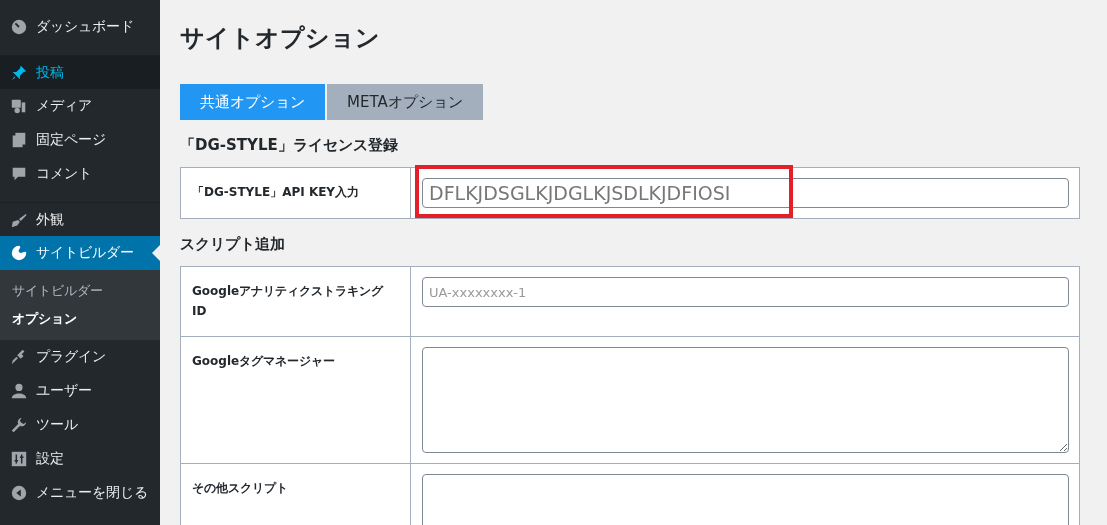 Image resolution: width=1107 pixels, height=525 pixels. What do you see at coordinates (80, 106) in the screenshot?
I see `sidebar-item: メディア` at bounding box center [80, 106].